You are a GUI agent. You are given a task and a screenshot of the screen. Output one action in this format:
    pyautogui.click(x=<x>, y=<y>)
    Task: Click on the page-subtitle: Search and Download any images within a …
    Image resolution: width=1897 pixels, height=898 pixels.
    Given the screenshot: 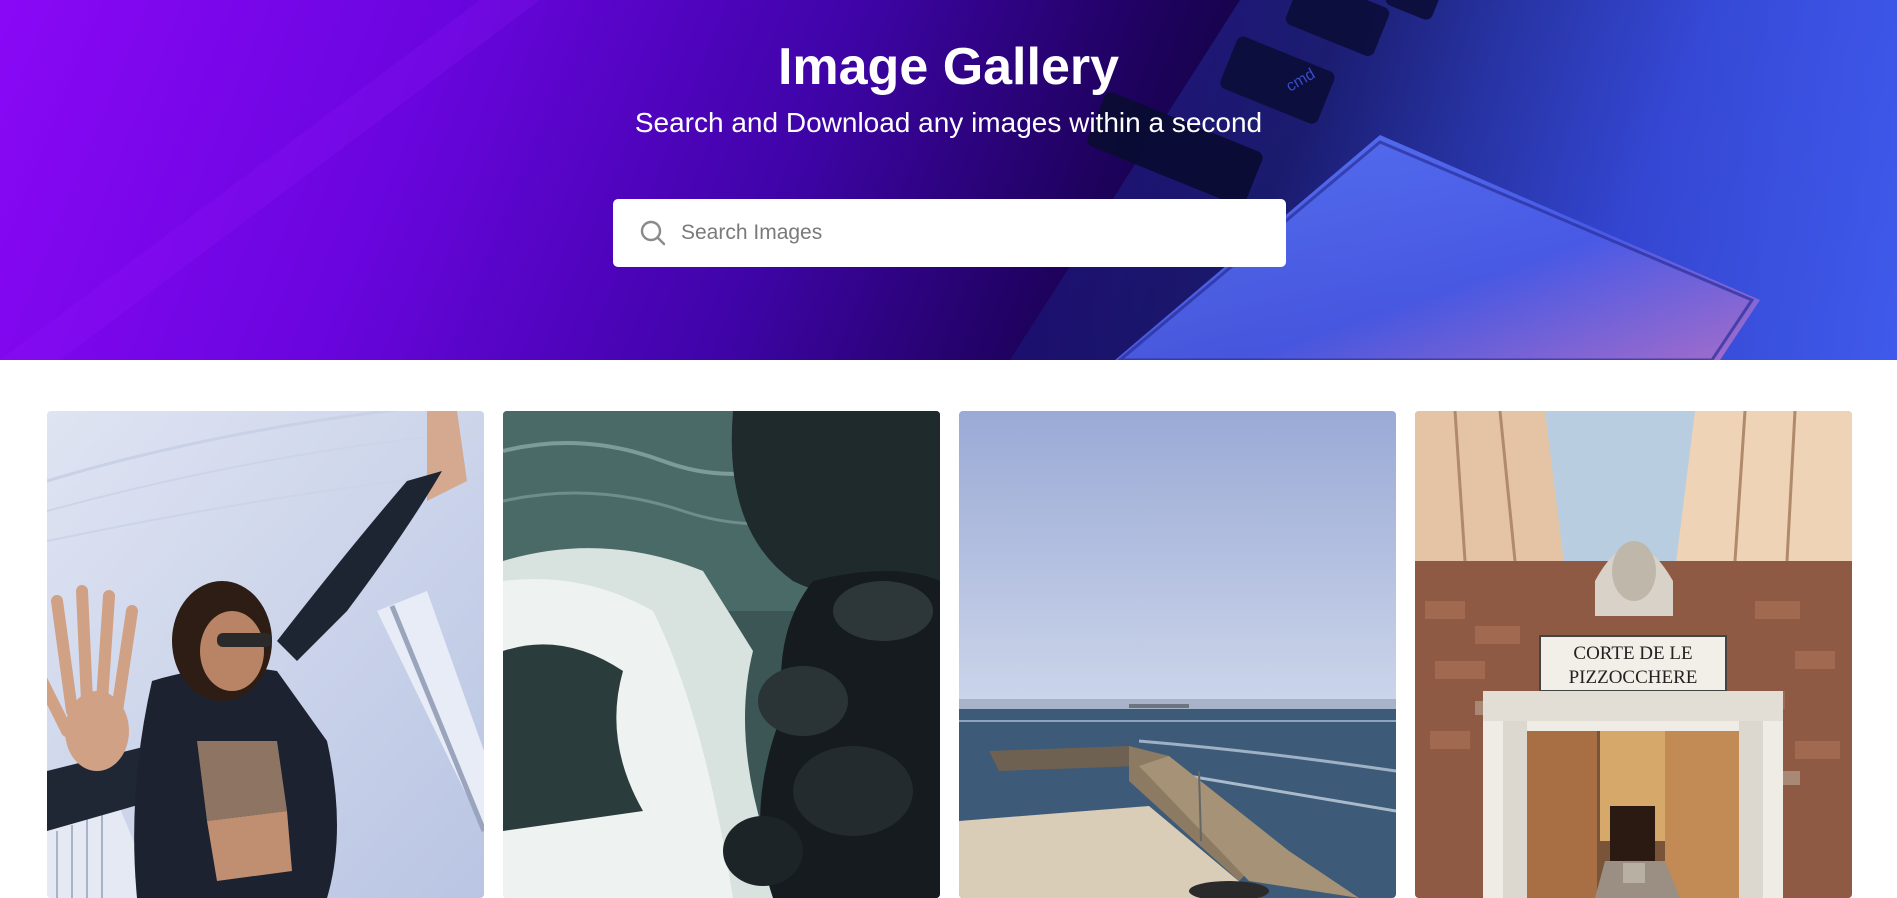 What is the action you would take?
    pyautogui.click(x=948, y=122)
    